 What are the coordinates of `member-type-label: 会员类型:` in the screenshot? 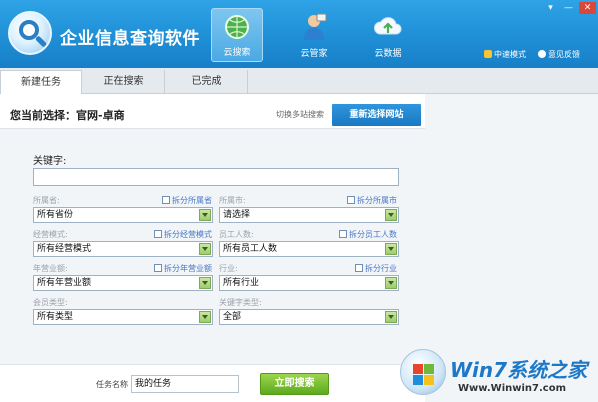 It's located at (50, 302).